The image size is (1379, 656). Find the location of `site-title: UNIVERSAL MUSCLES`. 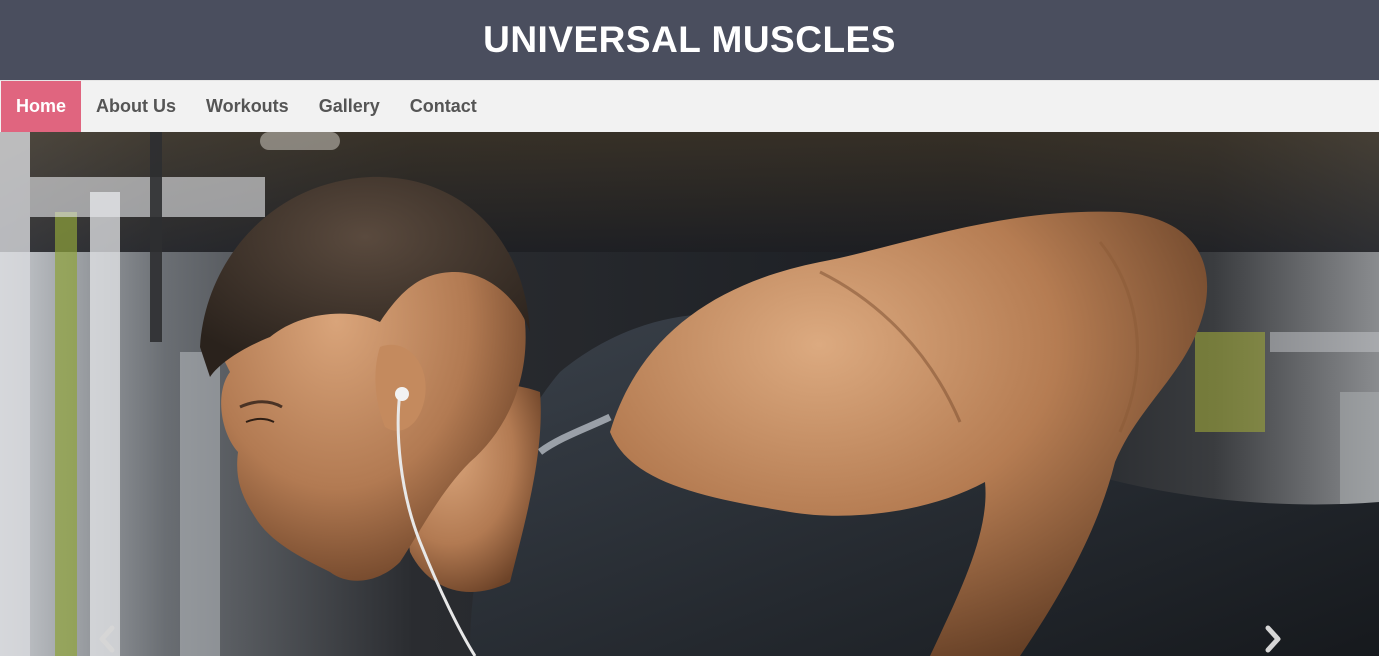

site-title: UNIVERSAL MUSCLES is located at coordinates (689, 39).